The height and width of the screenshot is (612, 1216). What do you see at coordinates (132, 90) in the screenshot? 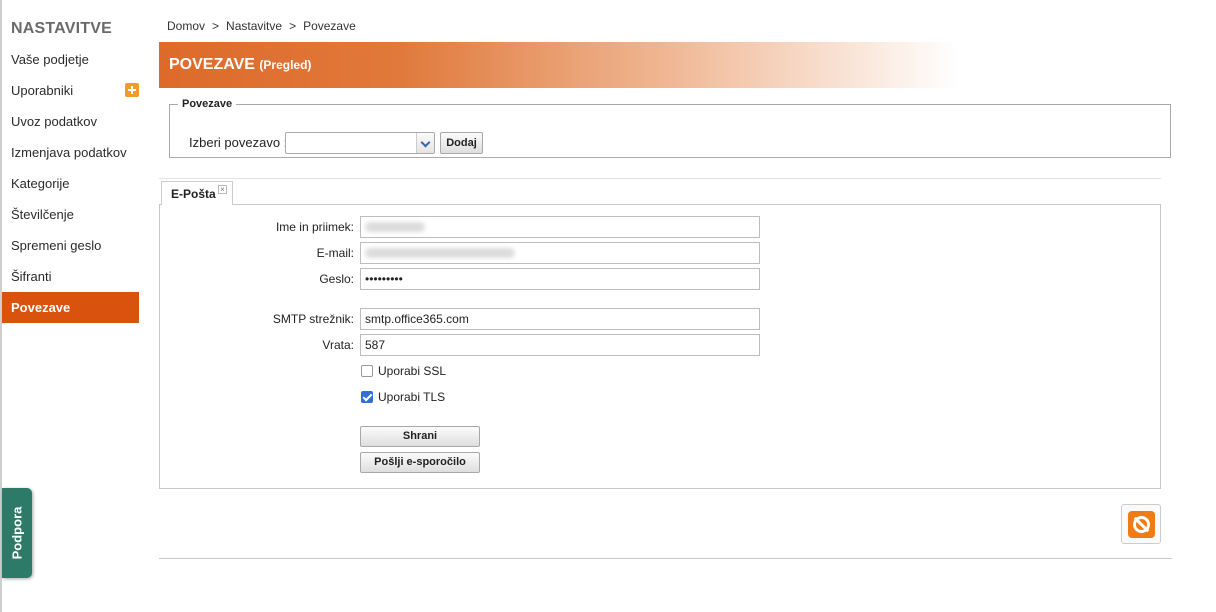
I see `plus-icon` at bounding box center [132, 90].